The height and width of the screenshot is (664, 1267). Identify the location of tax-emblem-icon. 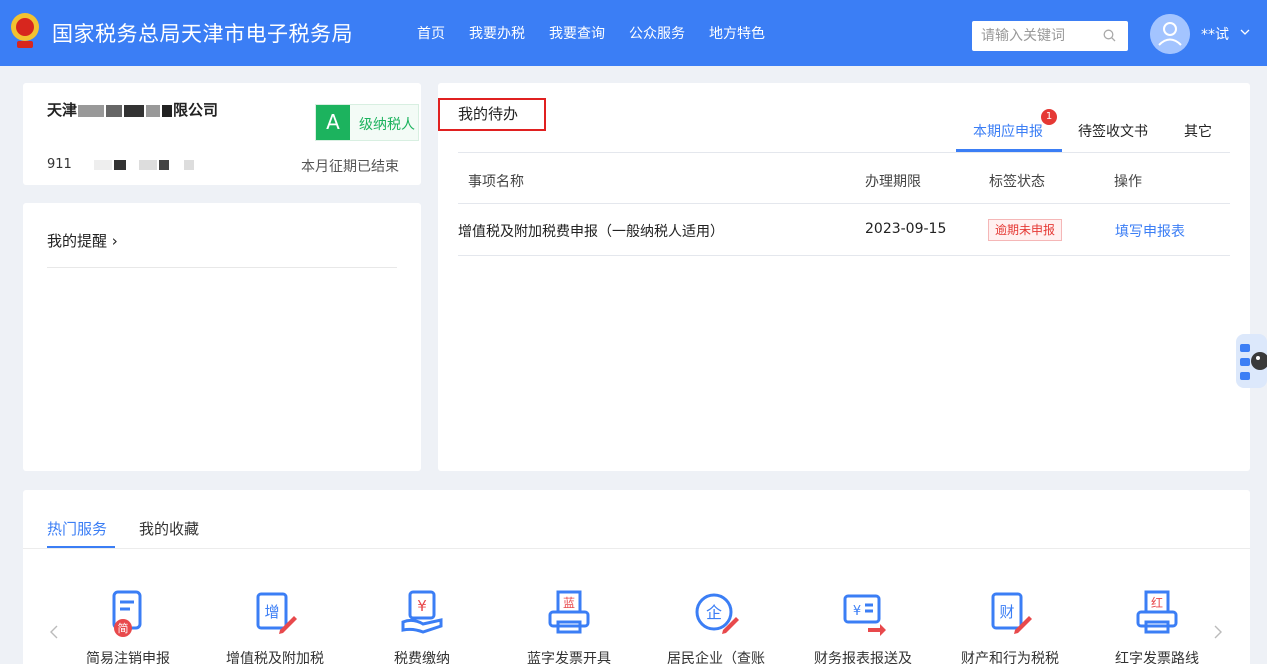
(25, 30).